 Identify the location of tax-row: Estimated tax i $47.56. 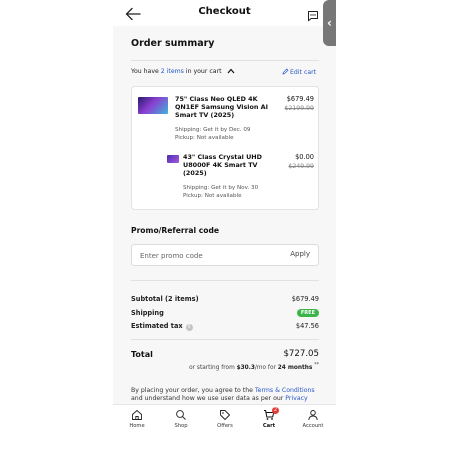
(225, 326).